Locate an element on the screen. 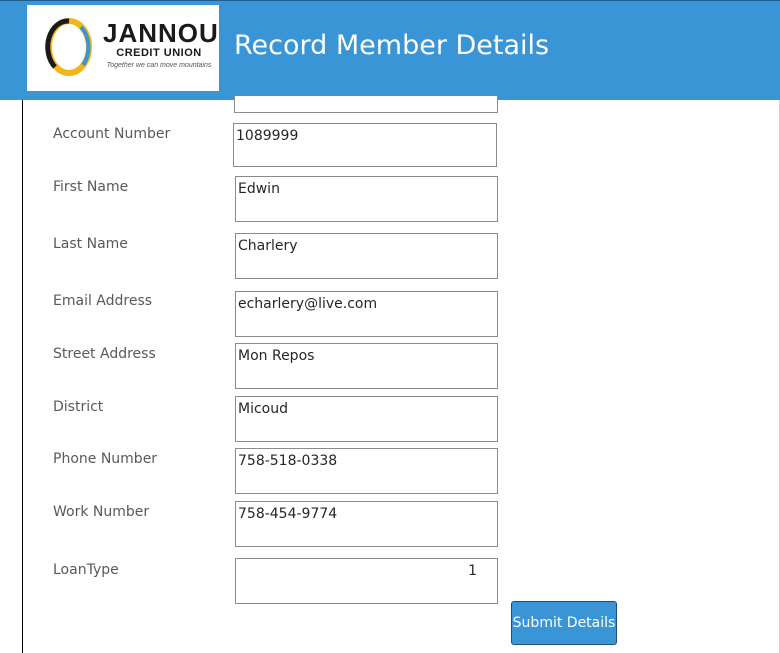 Image resolution: width=780 pixels, height=653 pixels. account-number-field: 1089999 is located at coordinates (365, 145).